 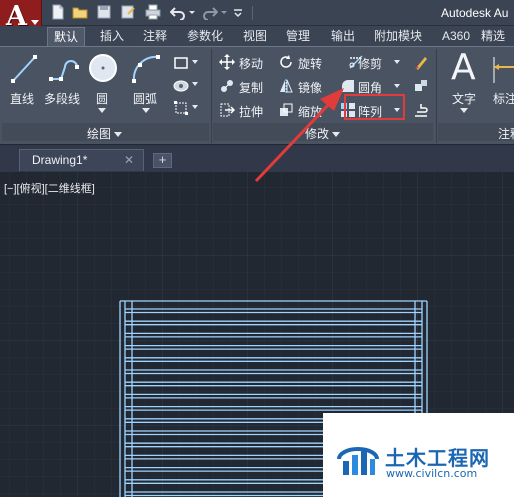 What do you see at coordinates (456, 36) in the screenshot?
I see `tab-a360: A360` at bounding box center [456, 36].